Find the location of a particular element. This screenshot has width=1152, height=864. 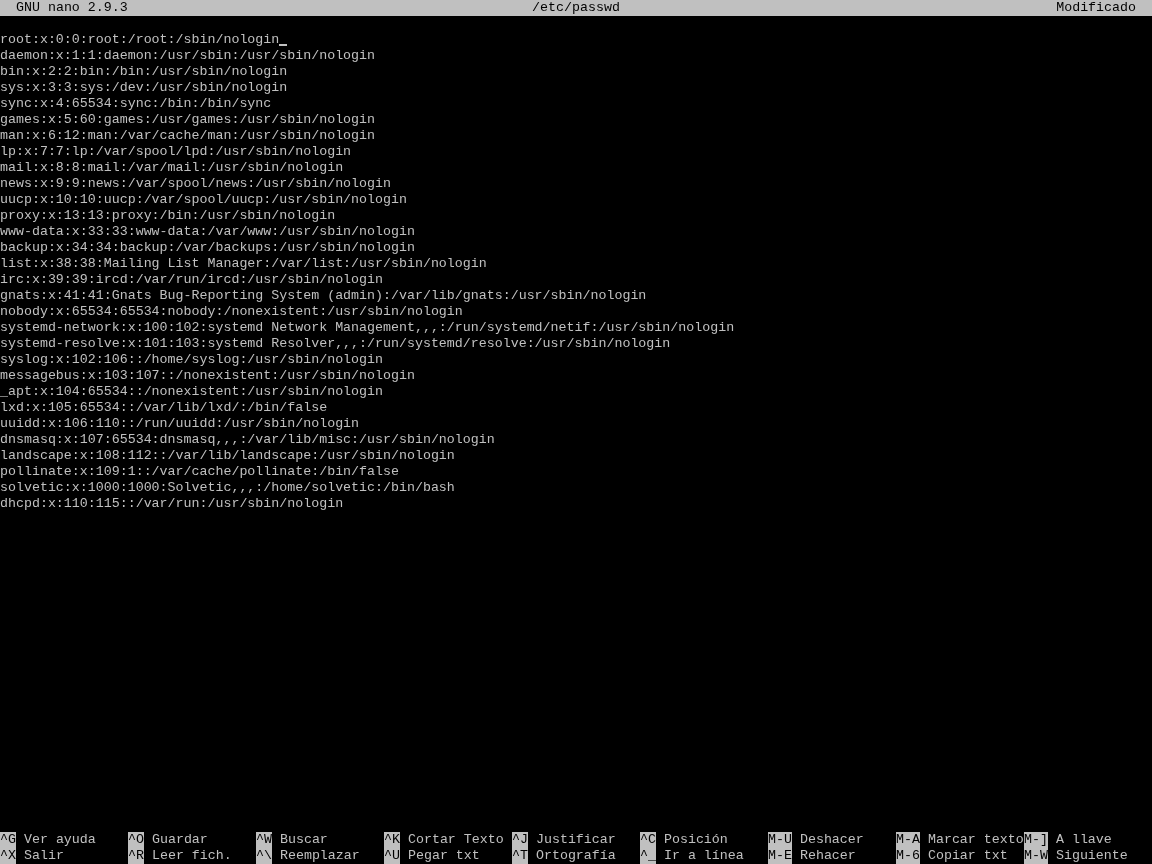

shortcut-key: M-A is located at coordinates (908, 840).